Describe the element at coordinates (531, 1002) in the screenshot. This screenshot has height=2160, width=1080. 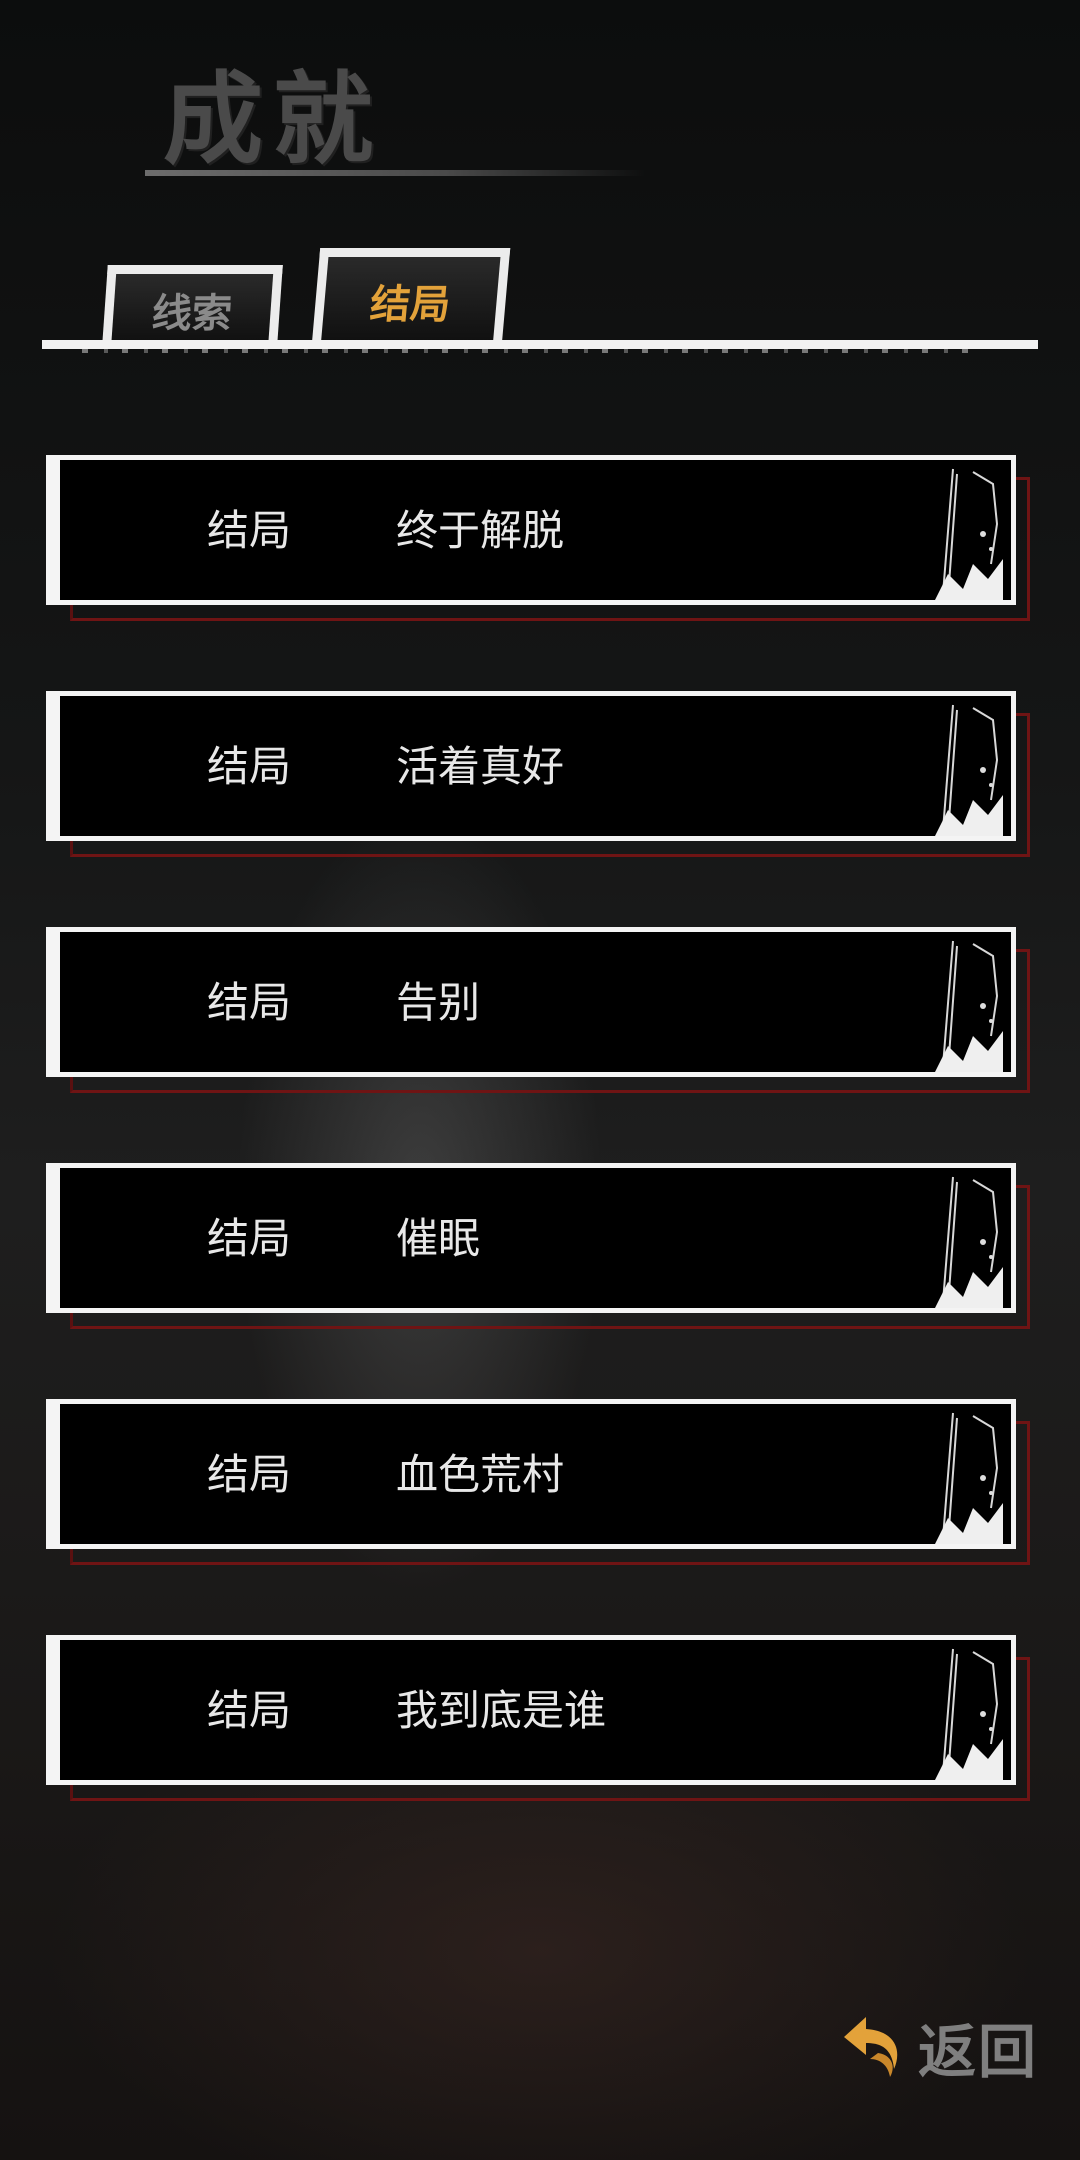
I see `card-face: 结局 告别` at that location.